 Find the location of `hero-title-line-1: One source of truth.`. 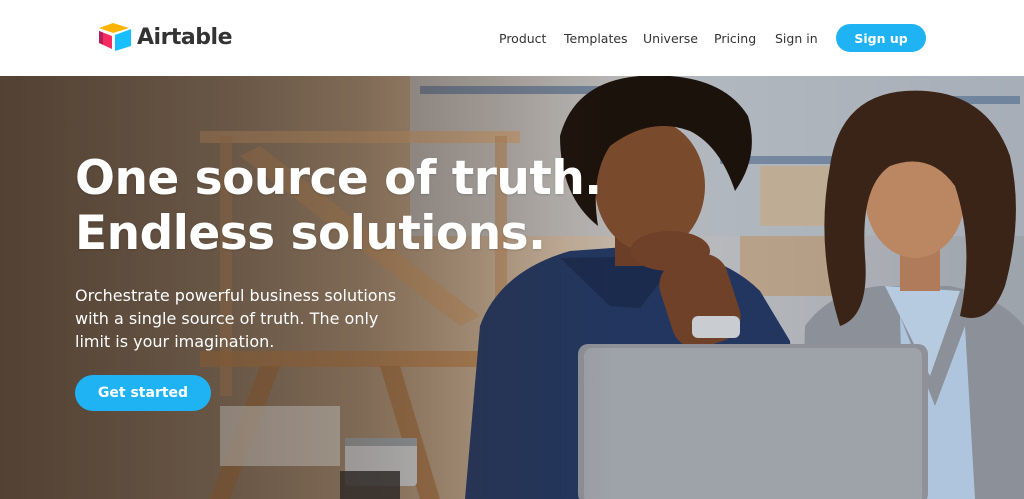

hero-title-line-1: One source of truth. is located at coordinates (338, 178).